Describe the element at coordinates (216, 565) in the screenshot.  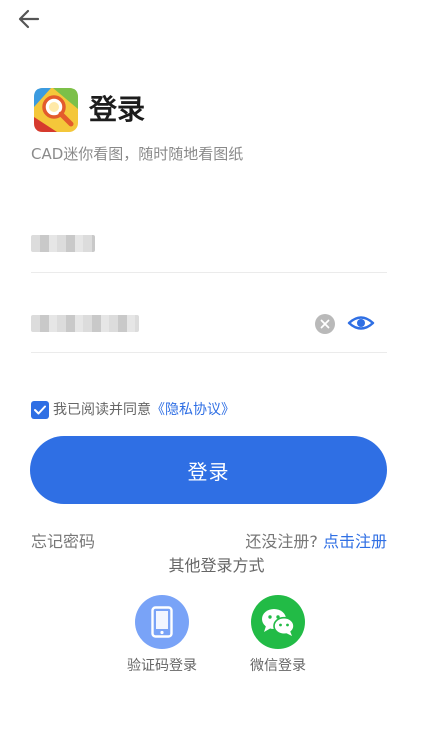
I see `other-login-title: 其他登录方式` at that location.